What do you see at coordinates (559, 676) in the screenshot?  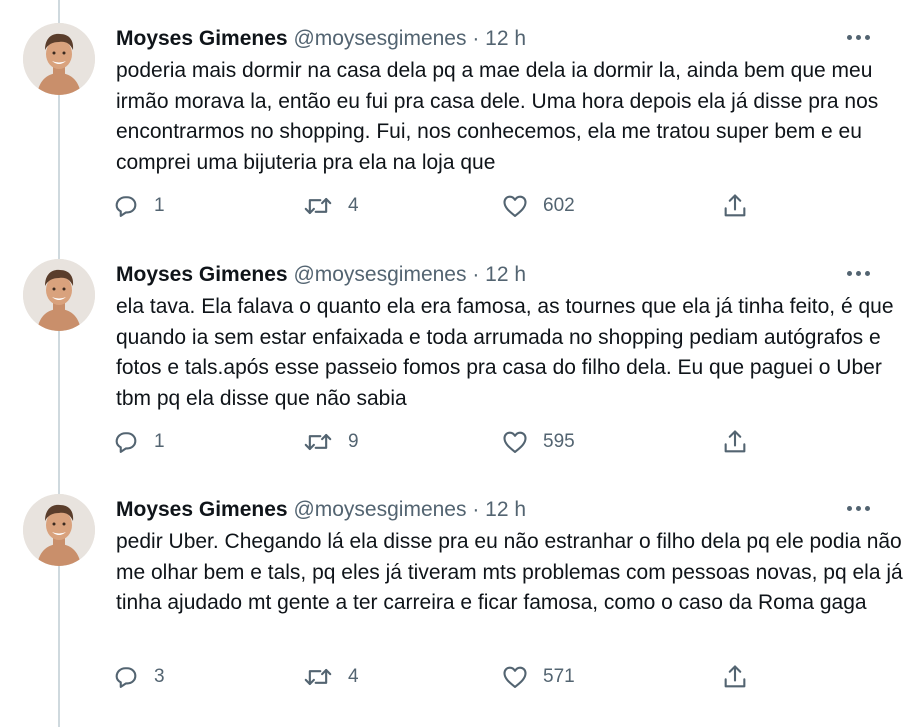 I see `like-count: 571` at bounding box center [559, 676].